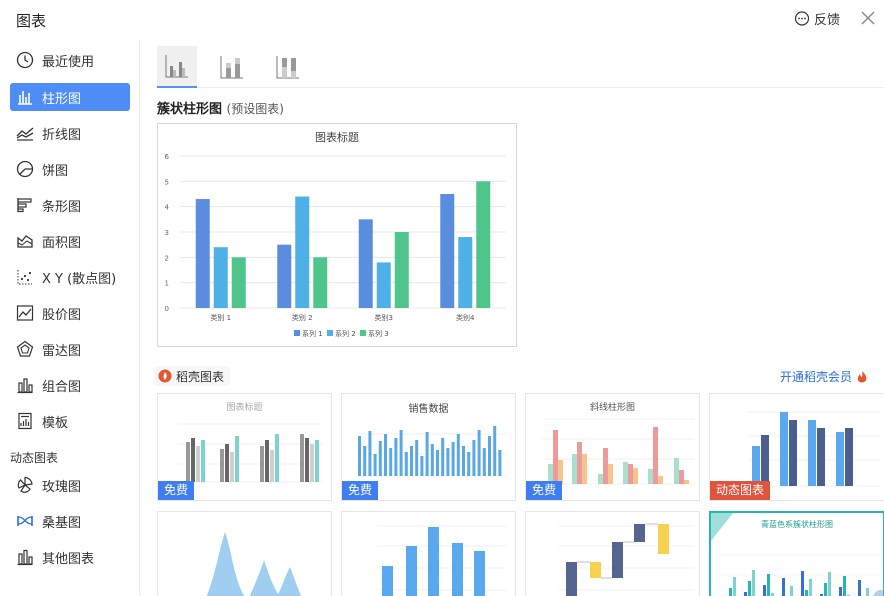 The height and width of the screenshot is (596, 884). What do you see at coordinates (34, 458) in the screenshot?
I see `dynamic-charts-section-title: 动态图表` at bounding box center [34, 458].